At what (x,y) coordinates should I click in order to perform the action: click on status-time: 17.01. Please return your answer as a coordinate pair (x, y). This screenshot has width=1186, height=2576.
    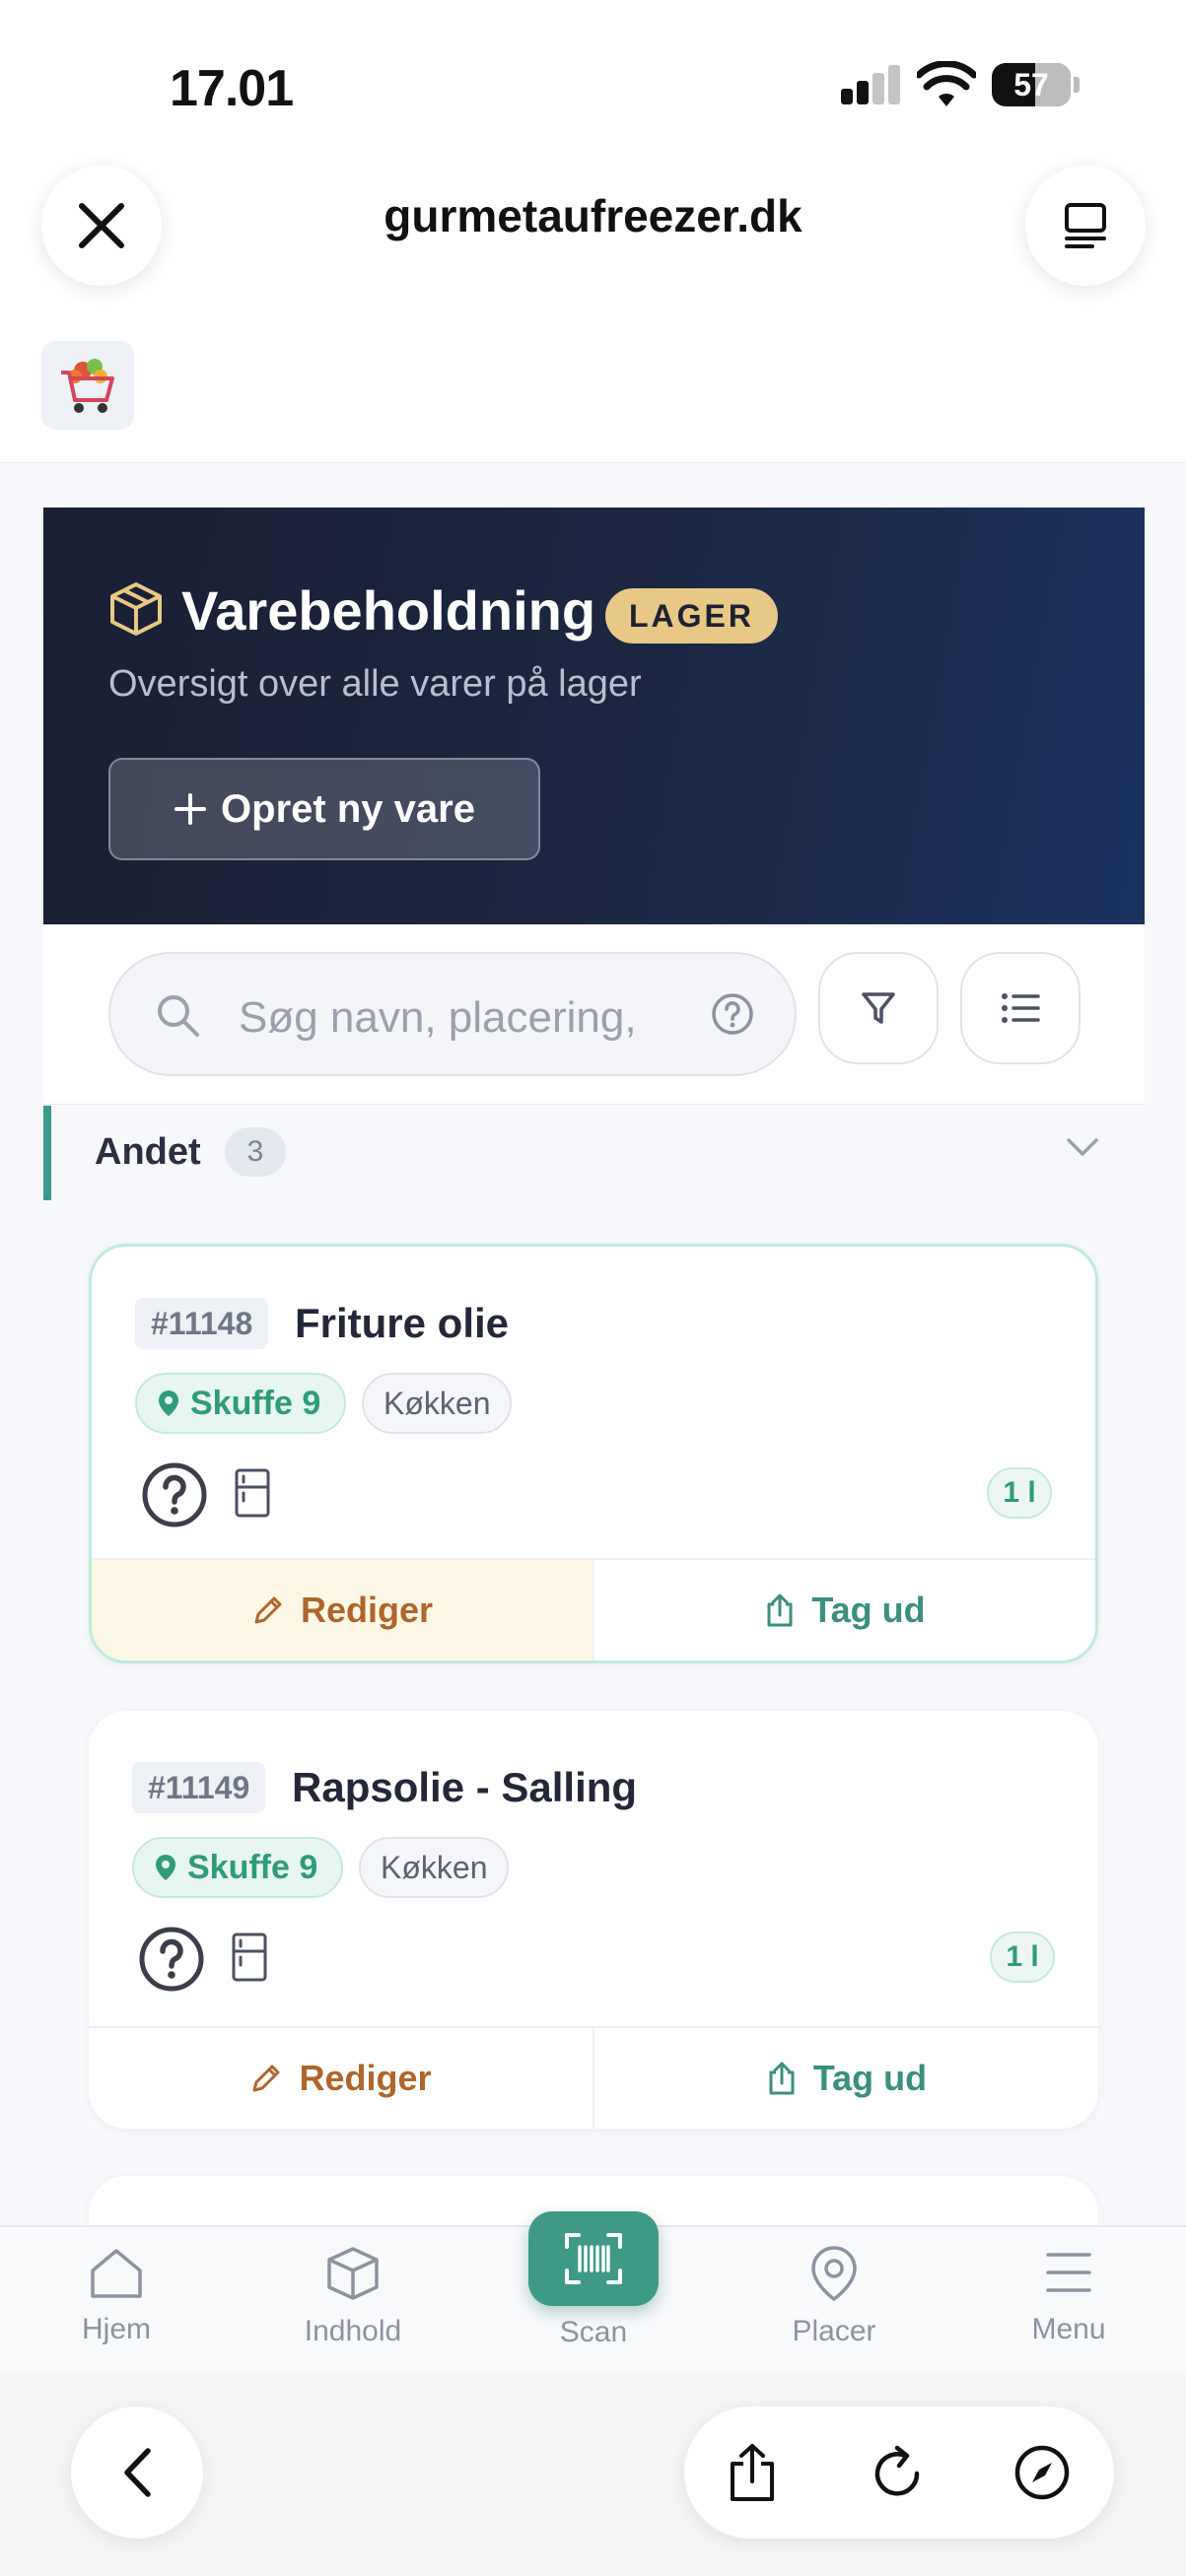
    Looking at the image, I should click on (232, 88).